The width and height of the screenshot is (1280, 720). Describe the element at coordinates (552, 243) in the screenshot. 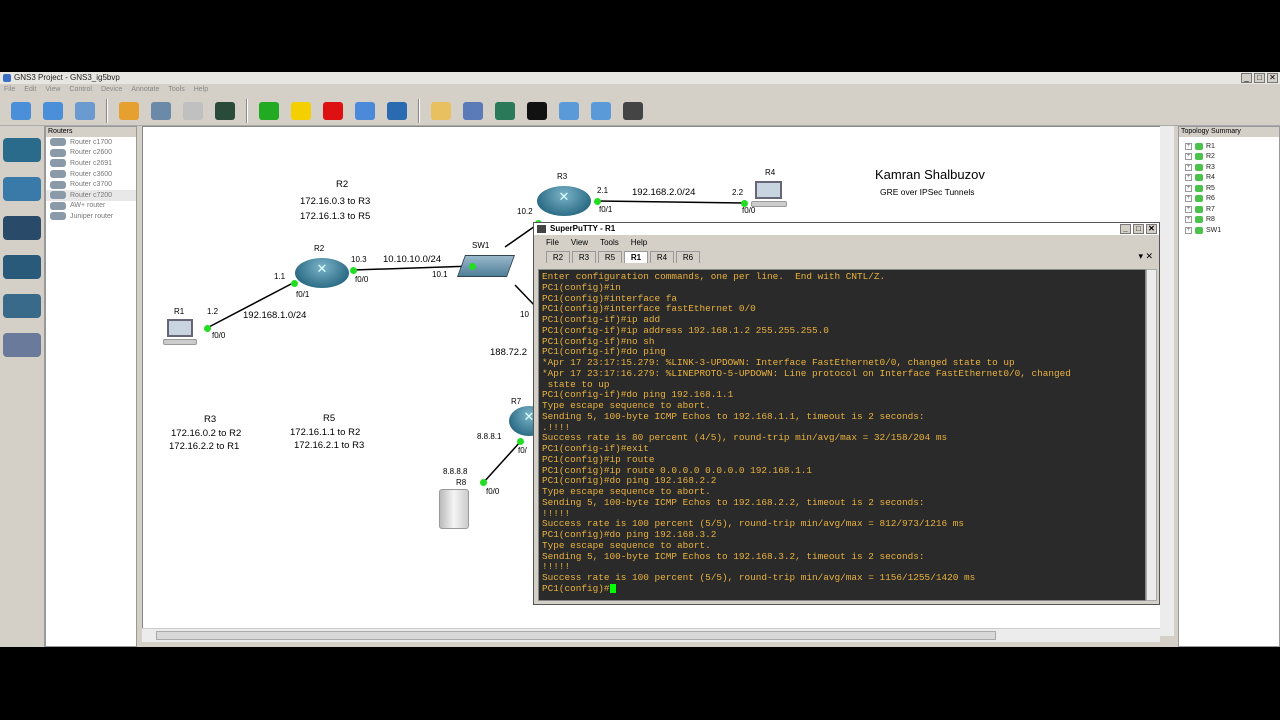

I see `putty-menu-file: File` at that location.